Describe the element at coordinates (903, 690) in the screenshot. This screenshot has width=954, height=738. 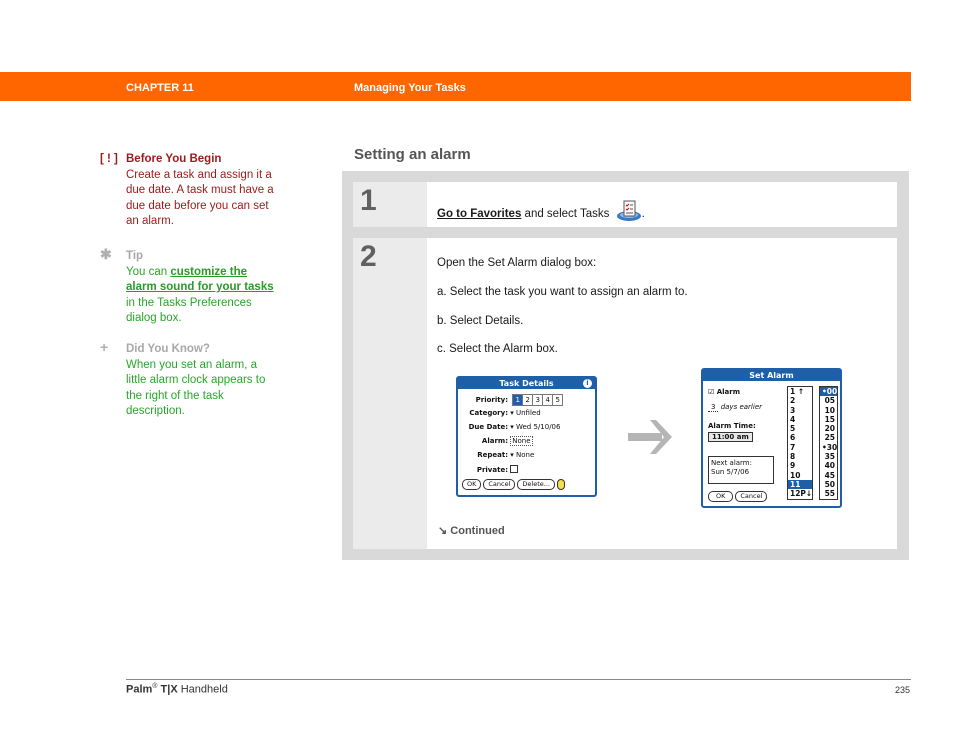
I see `page-number: 235` at that location.